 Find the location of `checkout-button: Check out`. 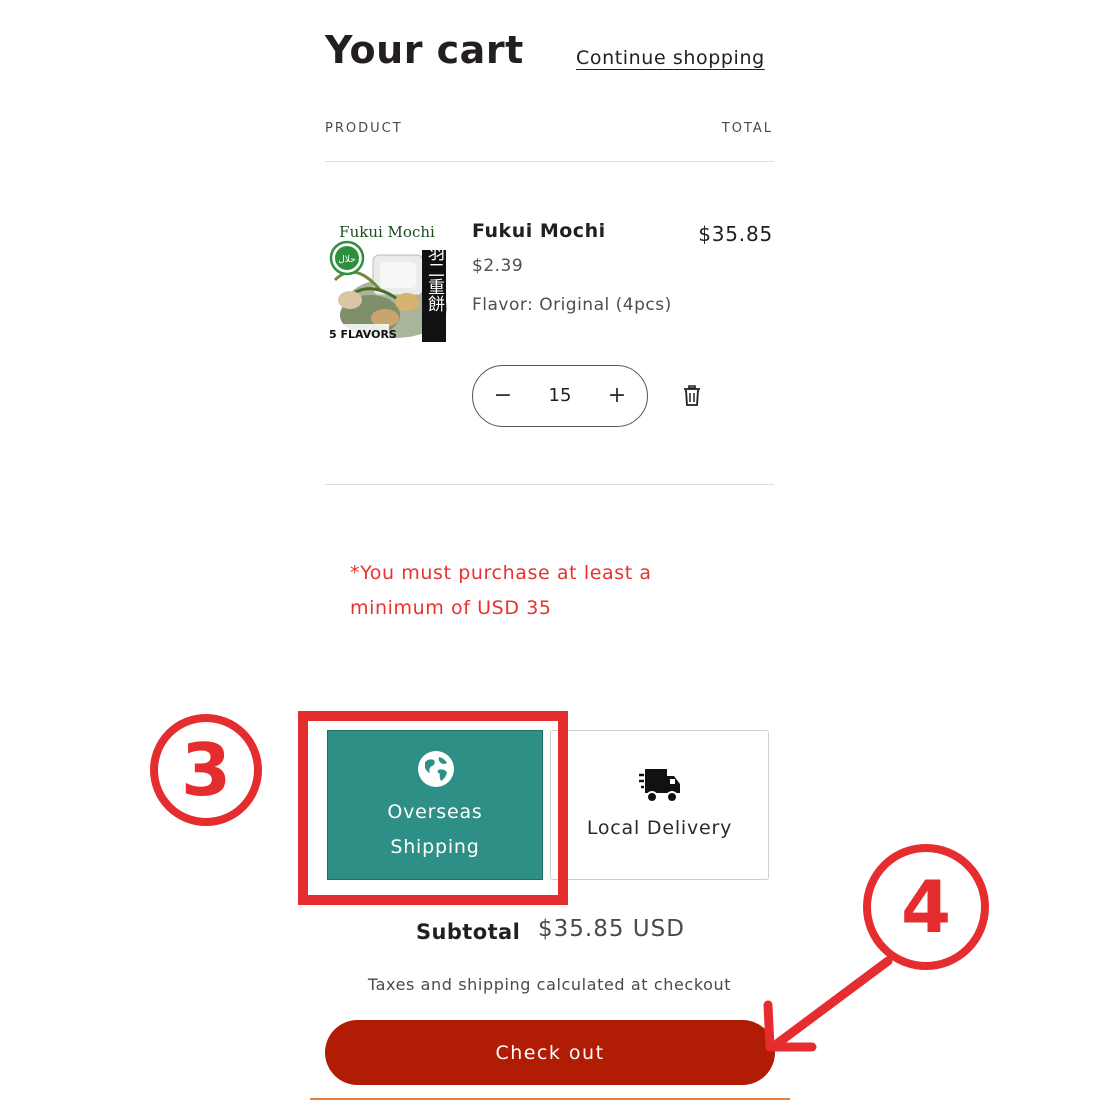

checkout-button: Check out is located at coordinates (550, 1052).